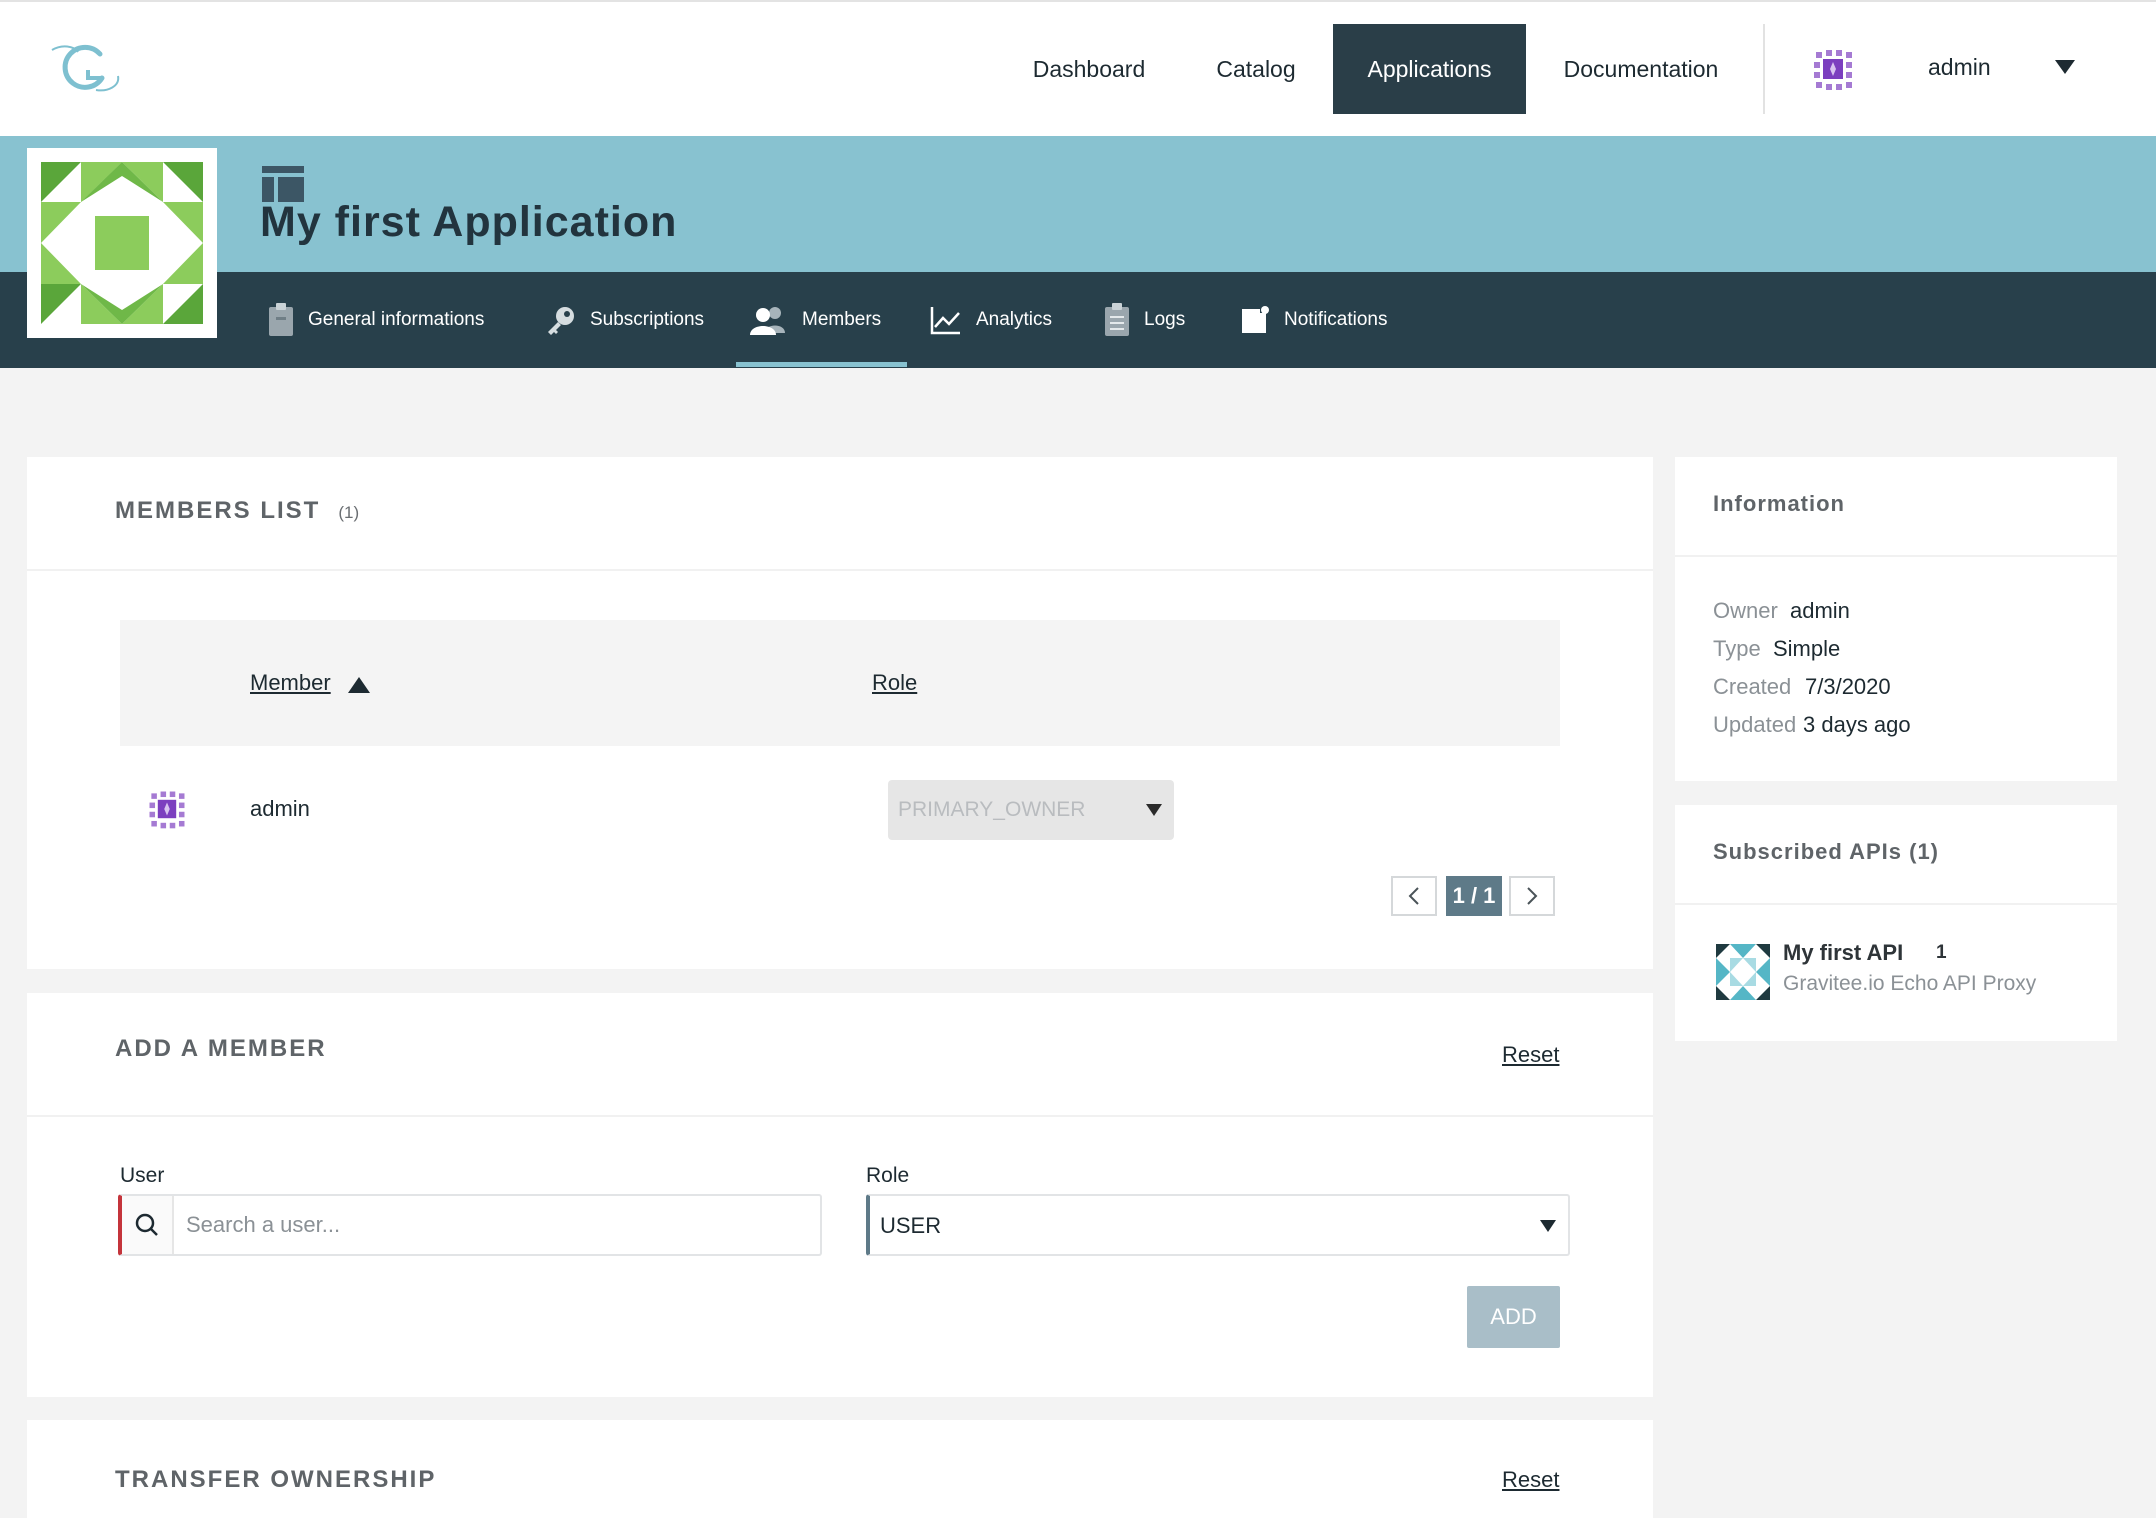 This screenshot has height=1518, width=2156. What do you see at coordinates (86, 68) in the screenshot?
I see `gravitee-logo` at bounding box center [86, 68].